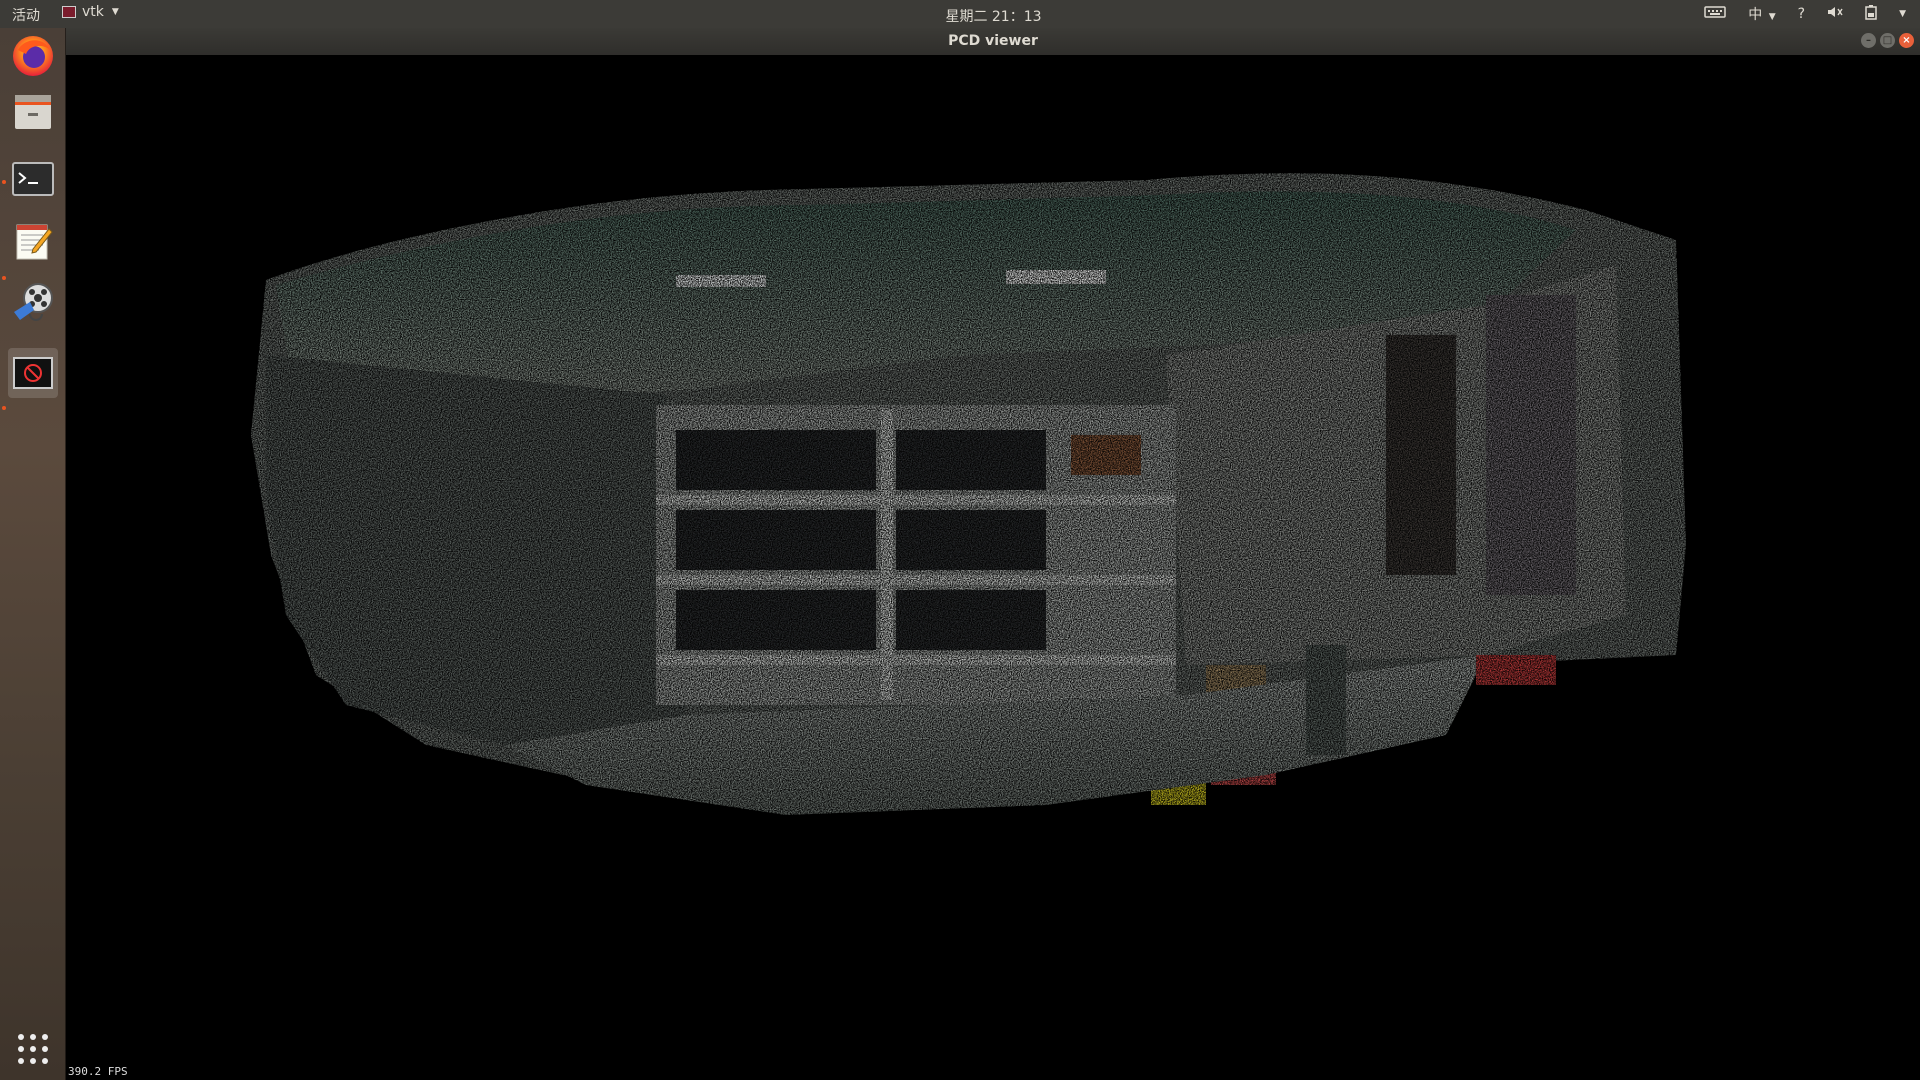 This screenshot has width=1920, height=1080. I want to click on system-menu-chevron-down-icon: ▼, so click(1902, 14).